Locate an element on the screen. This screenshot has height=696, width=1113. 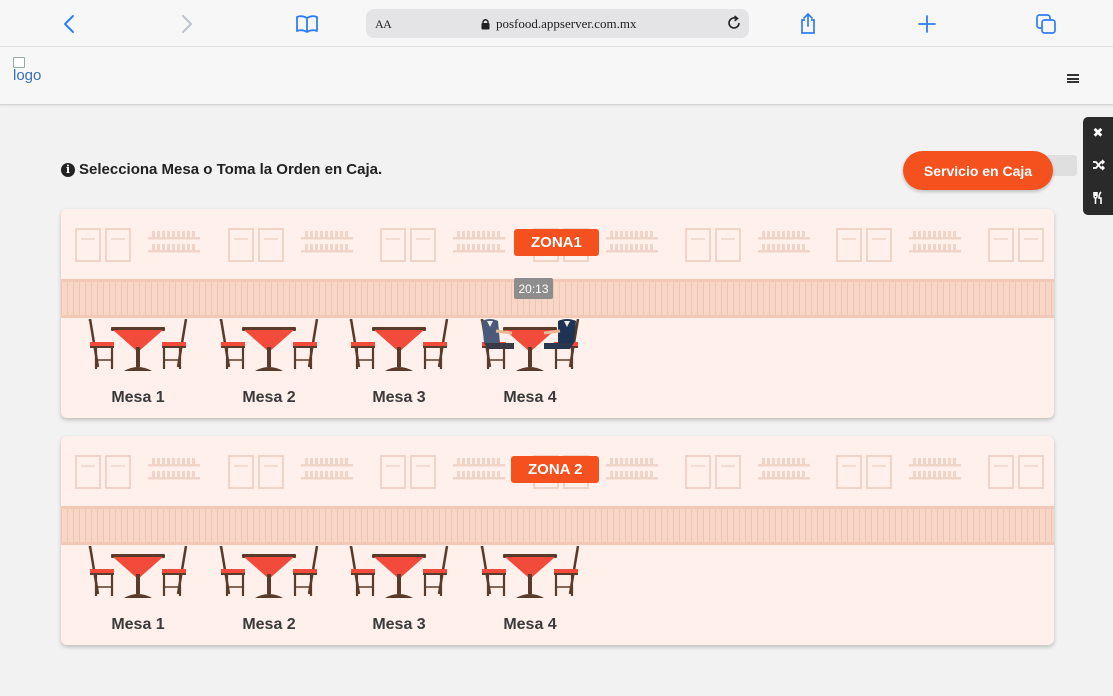
zone-badge: ZONA1 is located at coordinates (556, 242).